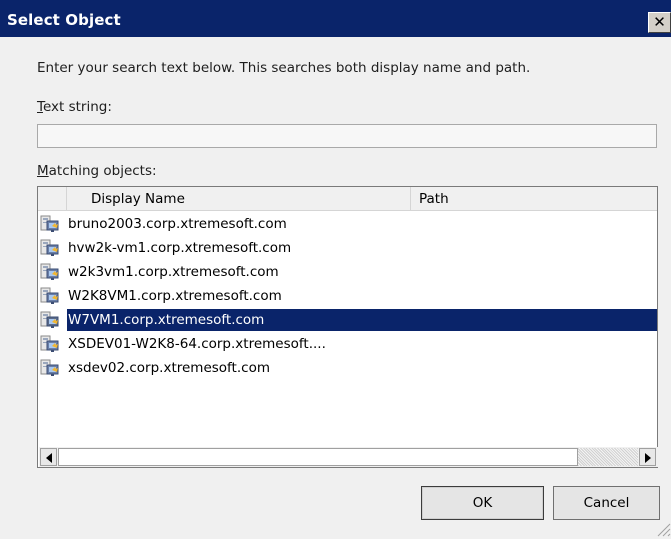 The width and height of the screenshot is (671, 539). Describe the element at coordinates (347, 320) in the screenshot. I see `list-item: W7VM1.corp.xtremesoft.com` at that location.